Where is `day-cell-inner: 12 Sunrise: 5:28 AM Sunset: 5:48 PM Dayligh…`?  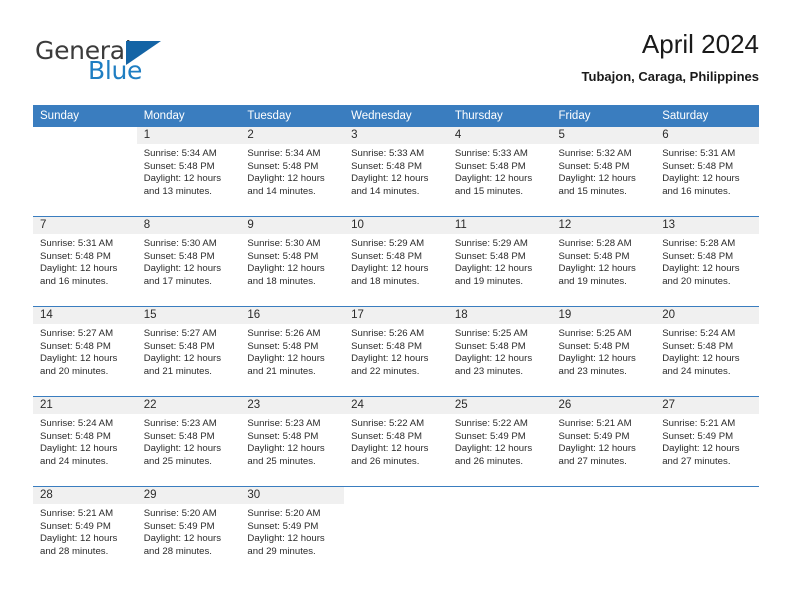
day-cell-inner: 12 Sunrise: 5:28 AM Sunset: 5:48 PM Dayligh… is located at coordinates (603, 261).